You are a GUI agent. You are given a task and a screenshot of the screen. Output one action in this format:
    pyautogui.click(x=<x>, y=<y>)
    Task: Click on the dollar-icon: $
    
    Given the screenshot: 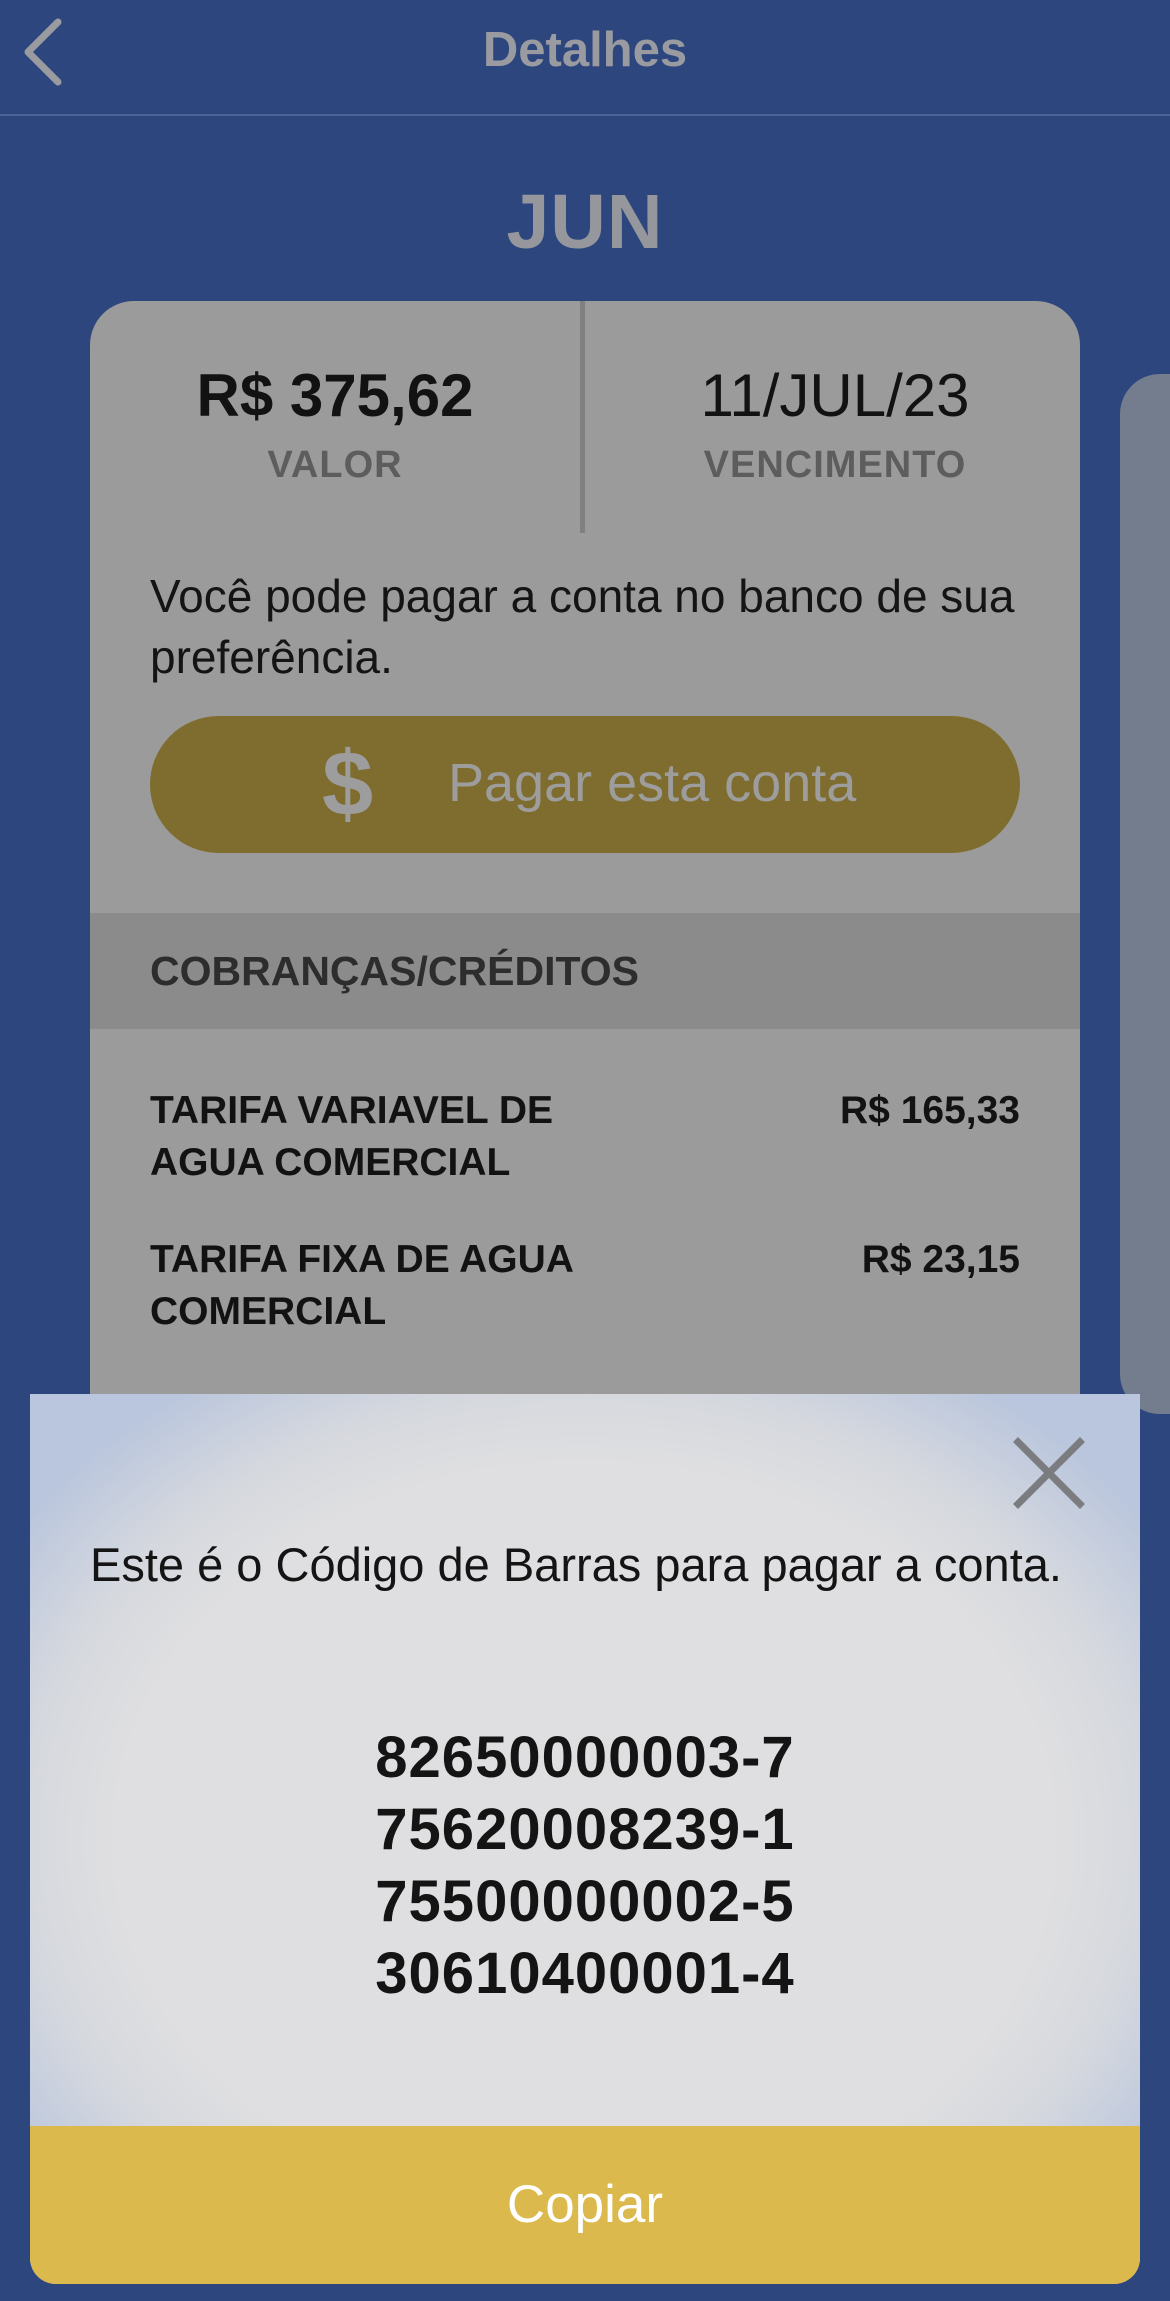 What is the action you would take?
    pyautogui.click(x=348, y=784)
    